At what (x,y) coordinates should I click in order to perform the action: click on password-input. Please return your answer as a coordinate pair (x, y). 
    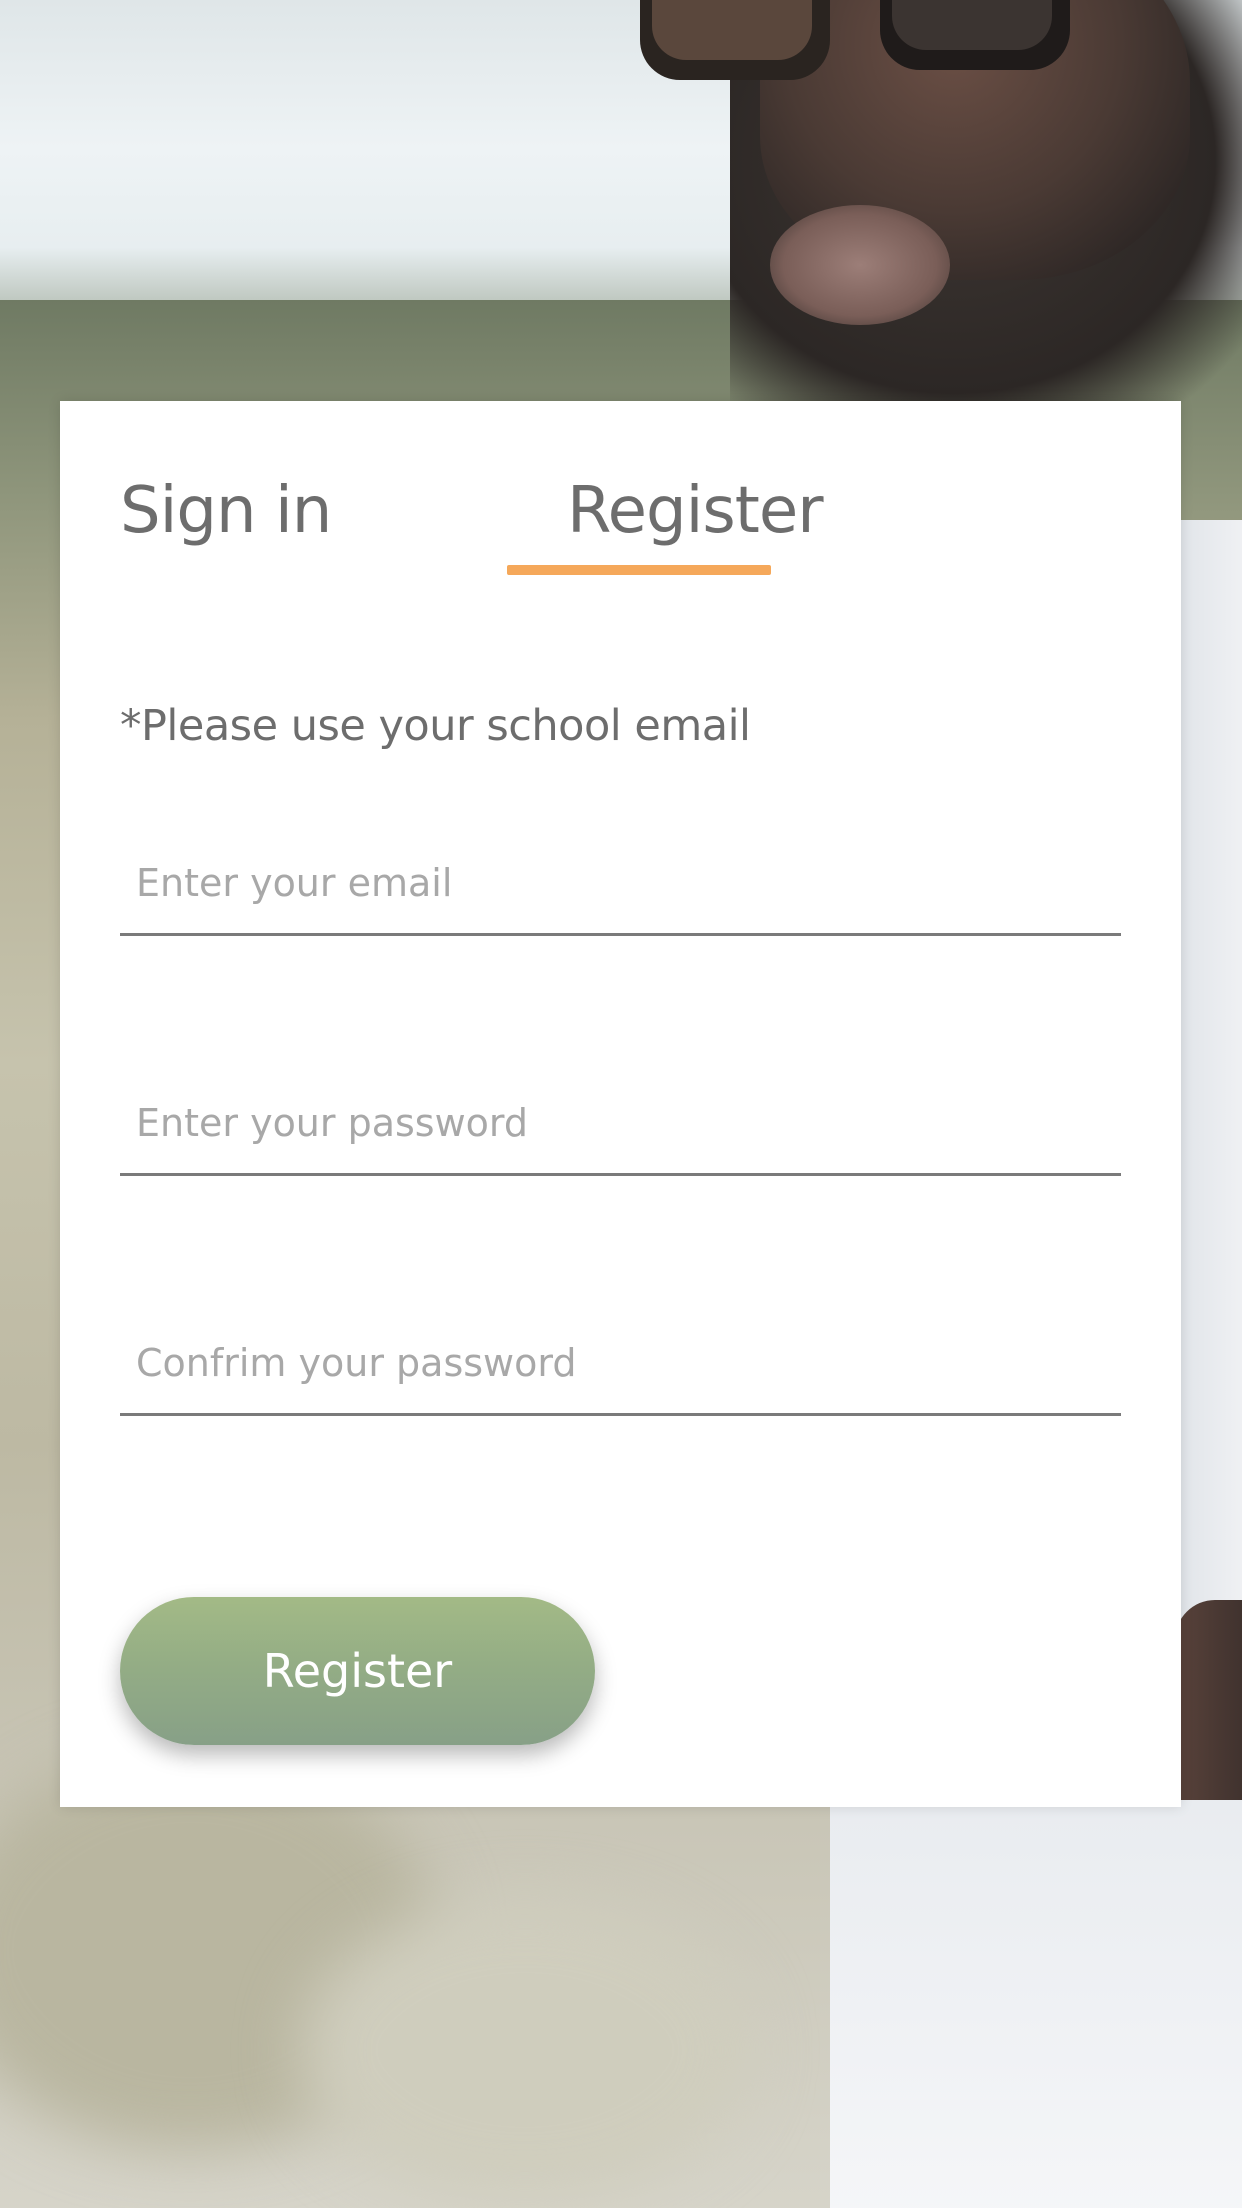
    Looking at the image, I should click on (620, 1123).